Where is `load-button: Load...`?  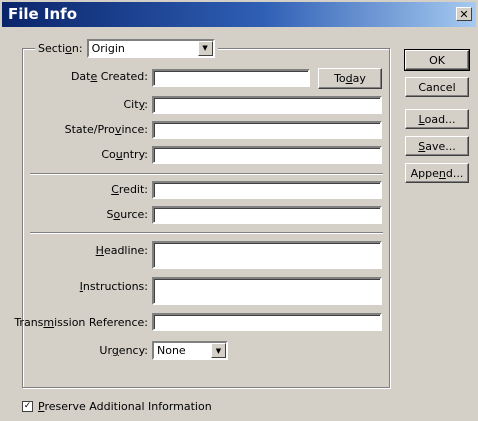
load-button: Load... is located at coordinates (437, 119).